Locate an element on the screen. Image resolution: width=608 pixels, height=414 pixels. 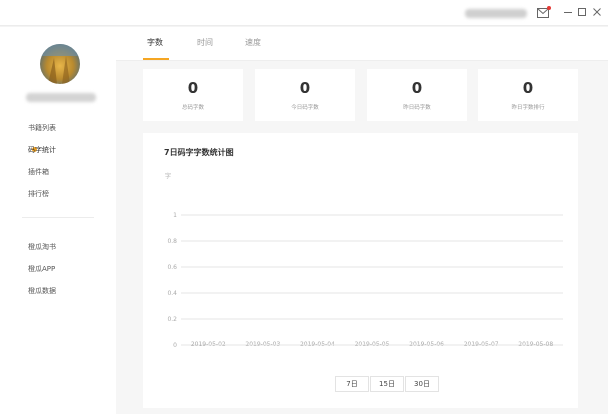
chart-y-tick-label: 0.4 is located at coordinates (172, 293).